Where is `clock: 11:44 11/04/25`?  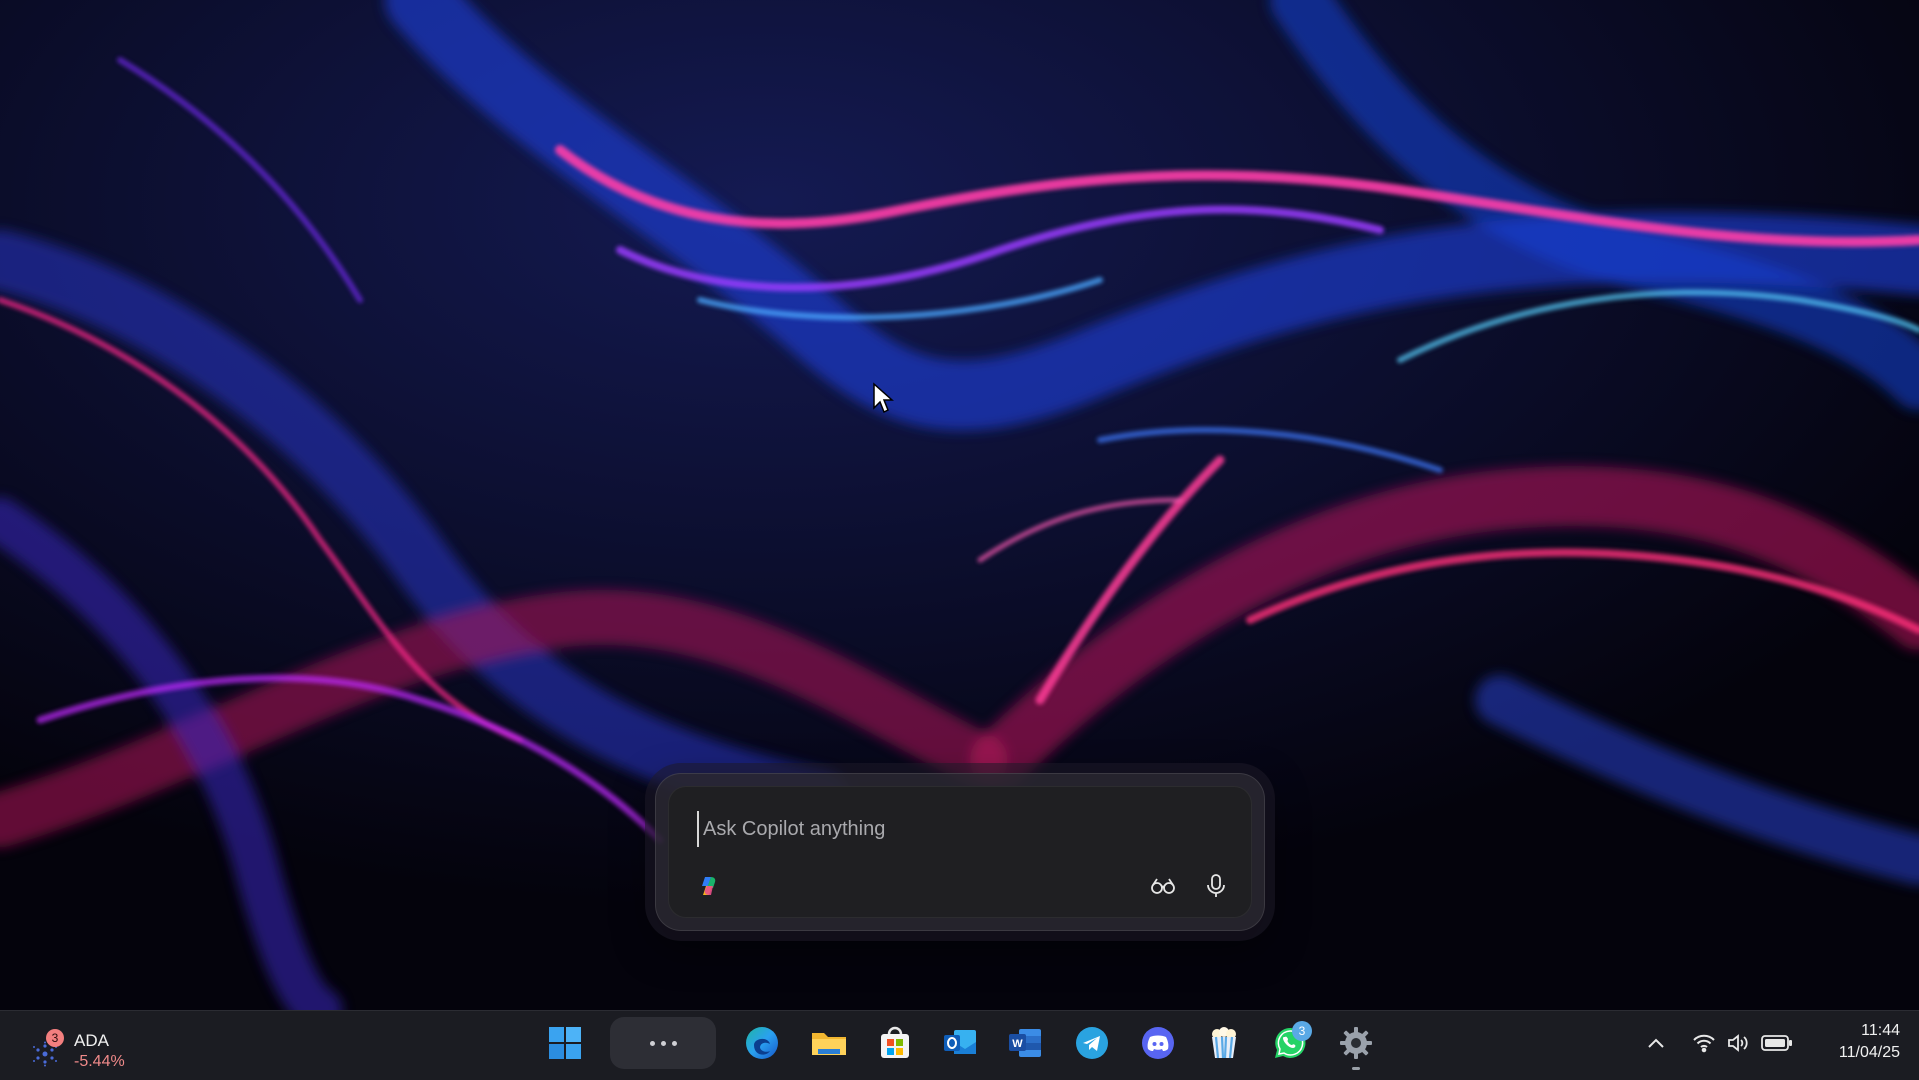 clock: 11:44 11/04/25 is located at coordinates (1850, 1042).